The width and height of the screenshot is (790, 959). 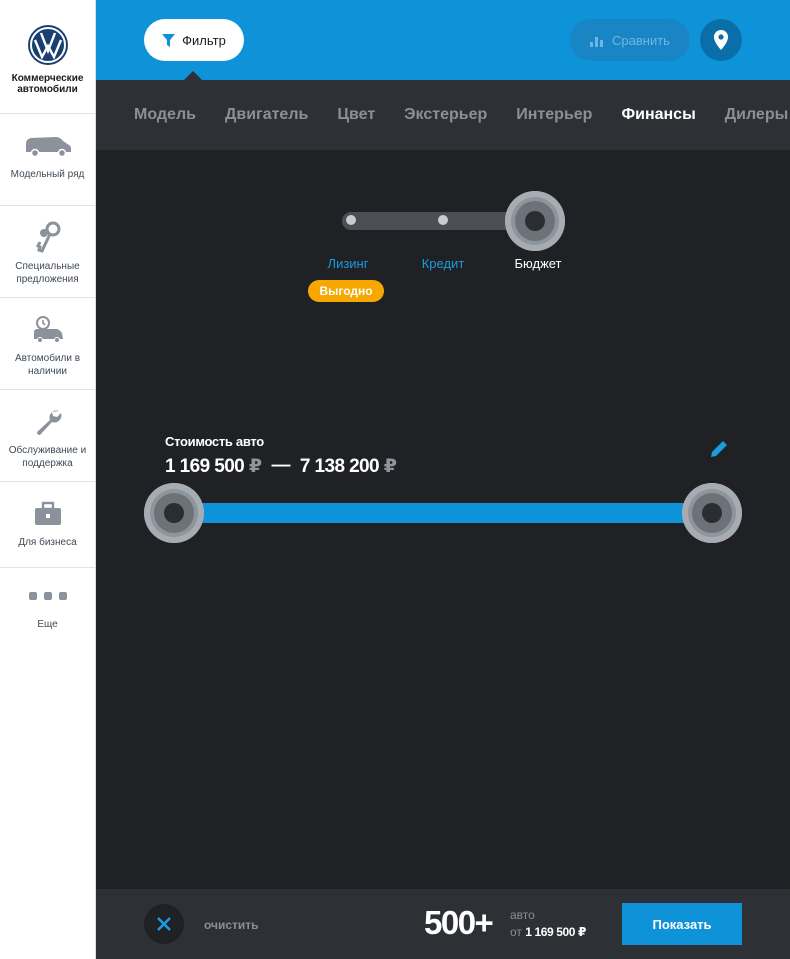 I want to click on close-icon, so click(x=164, y=924).